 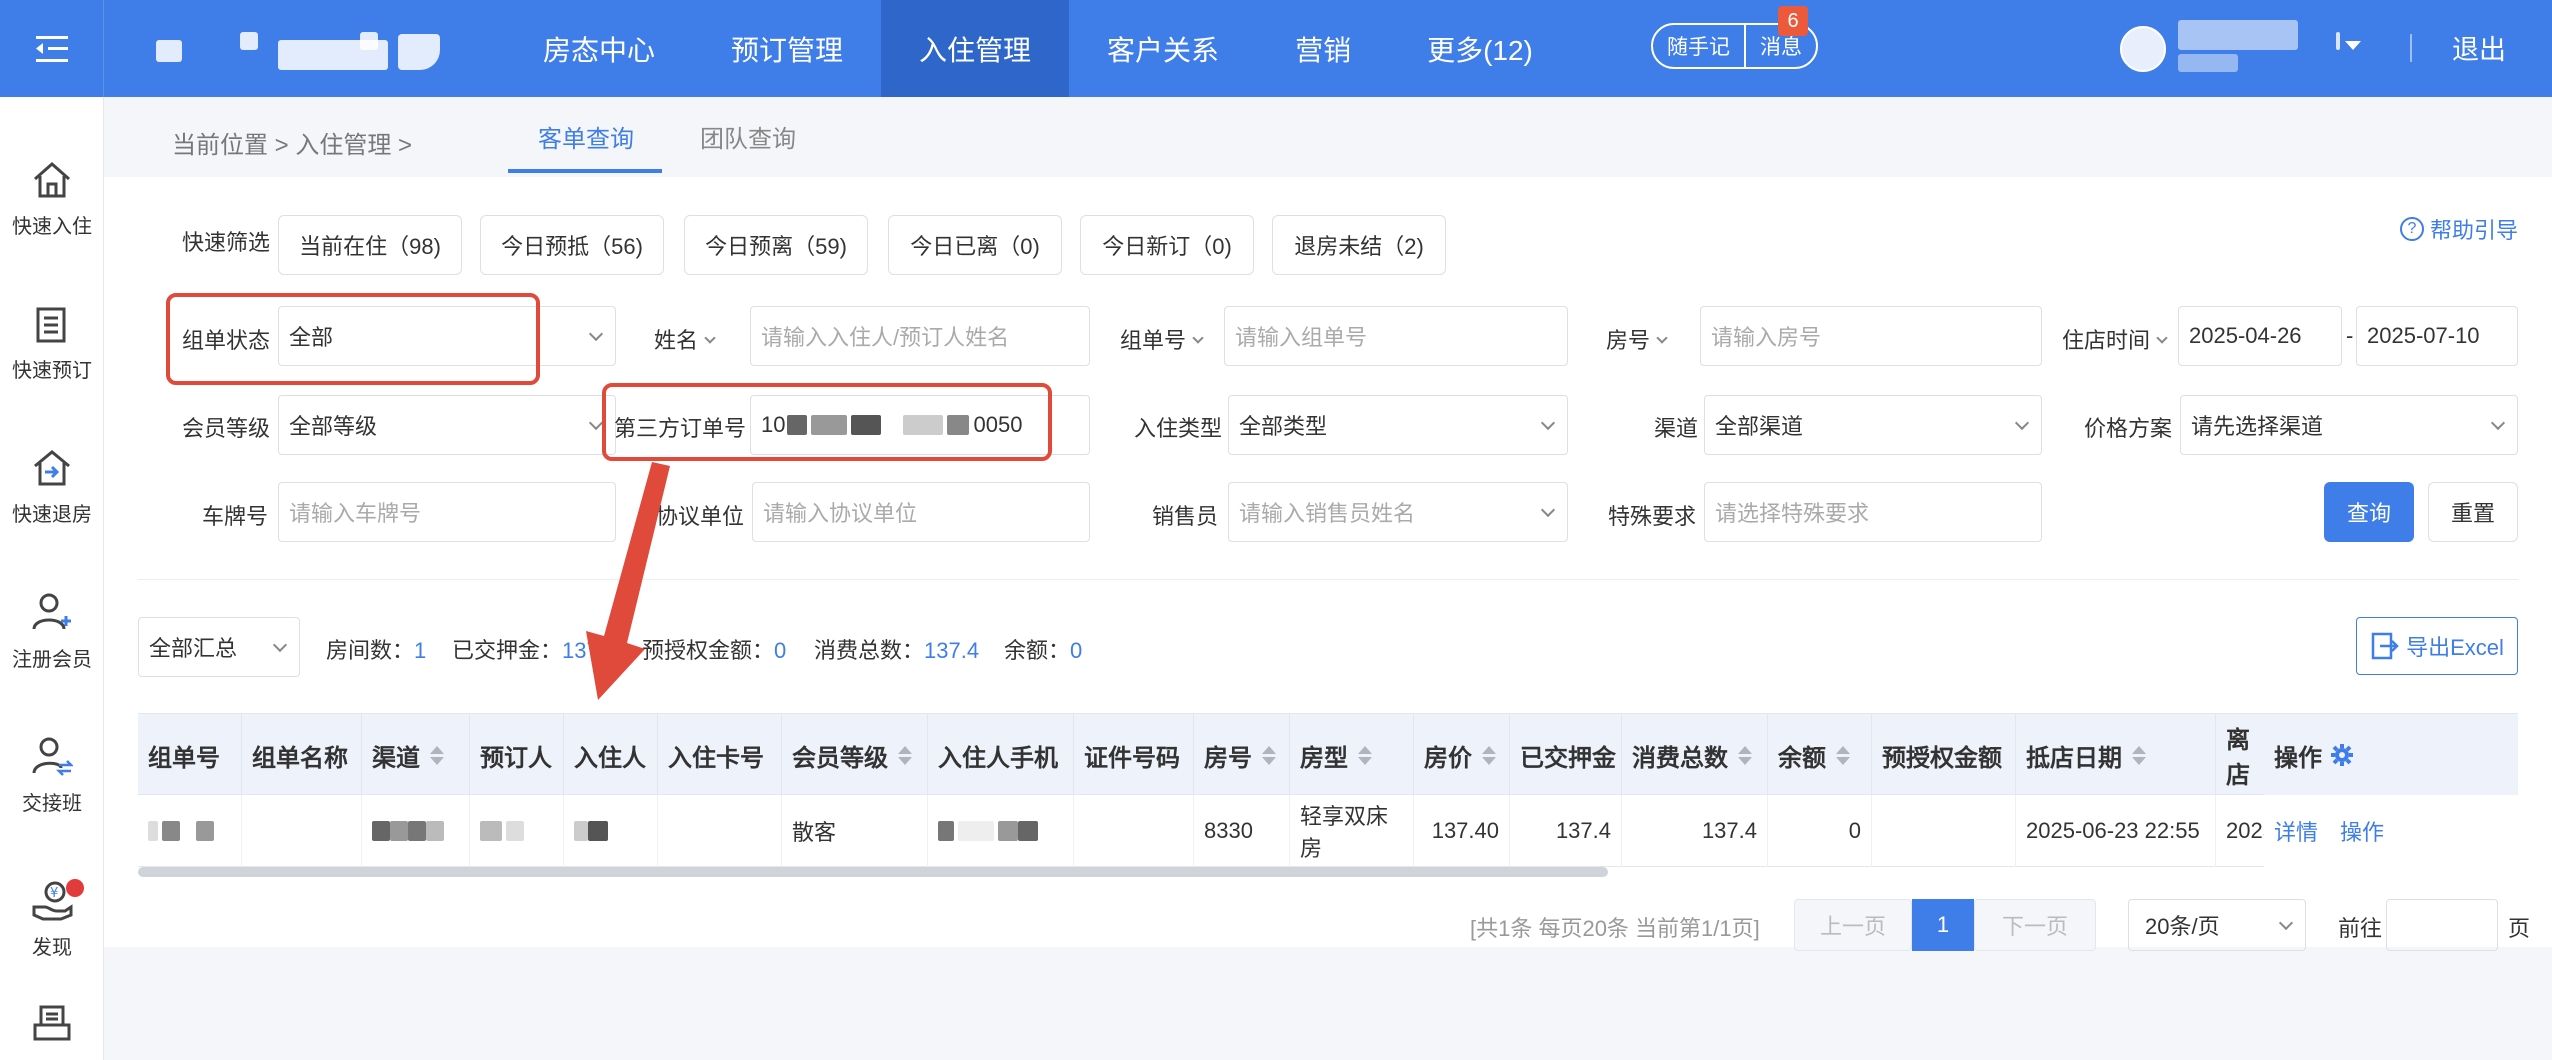 I want to click on th-channel: 渠道, so click(x=416, y=755).